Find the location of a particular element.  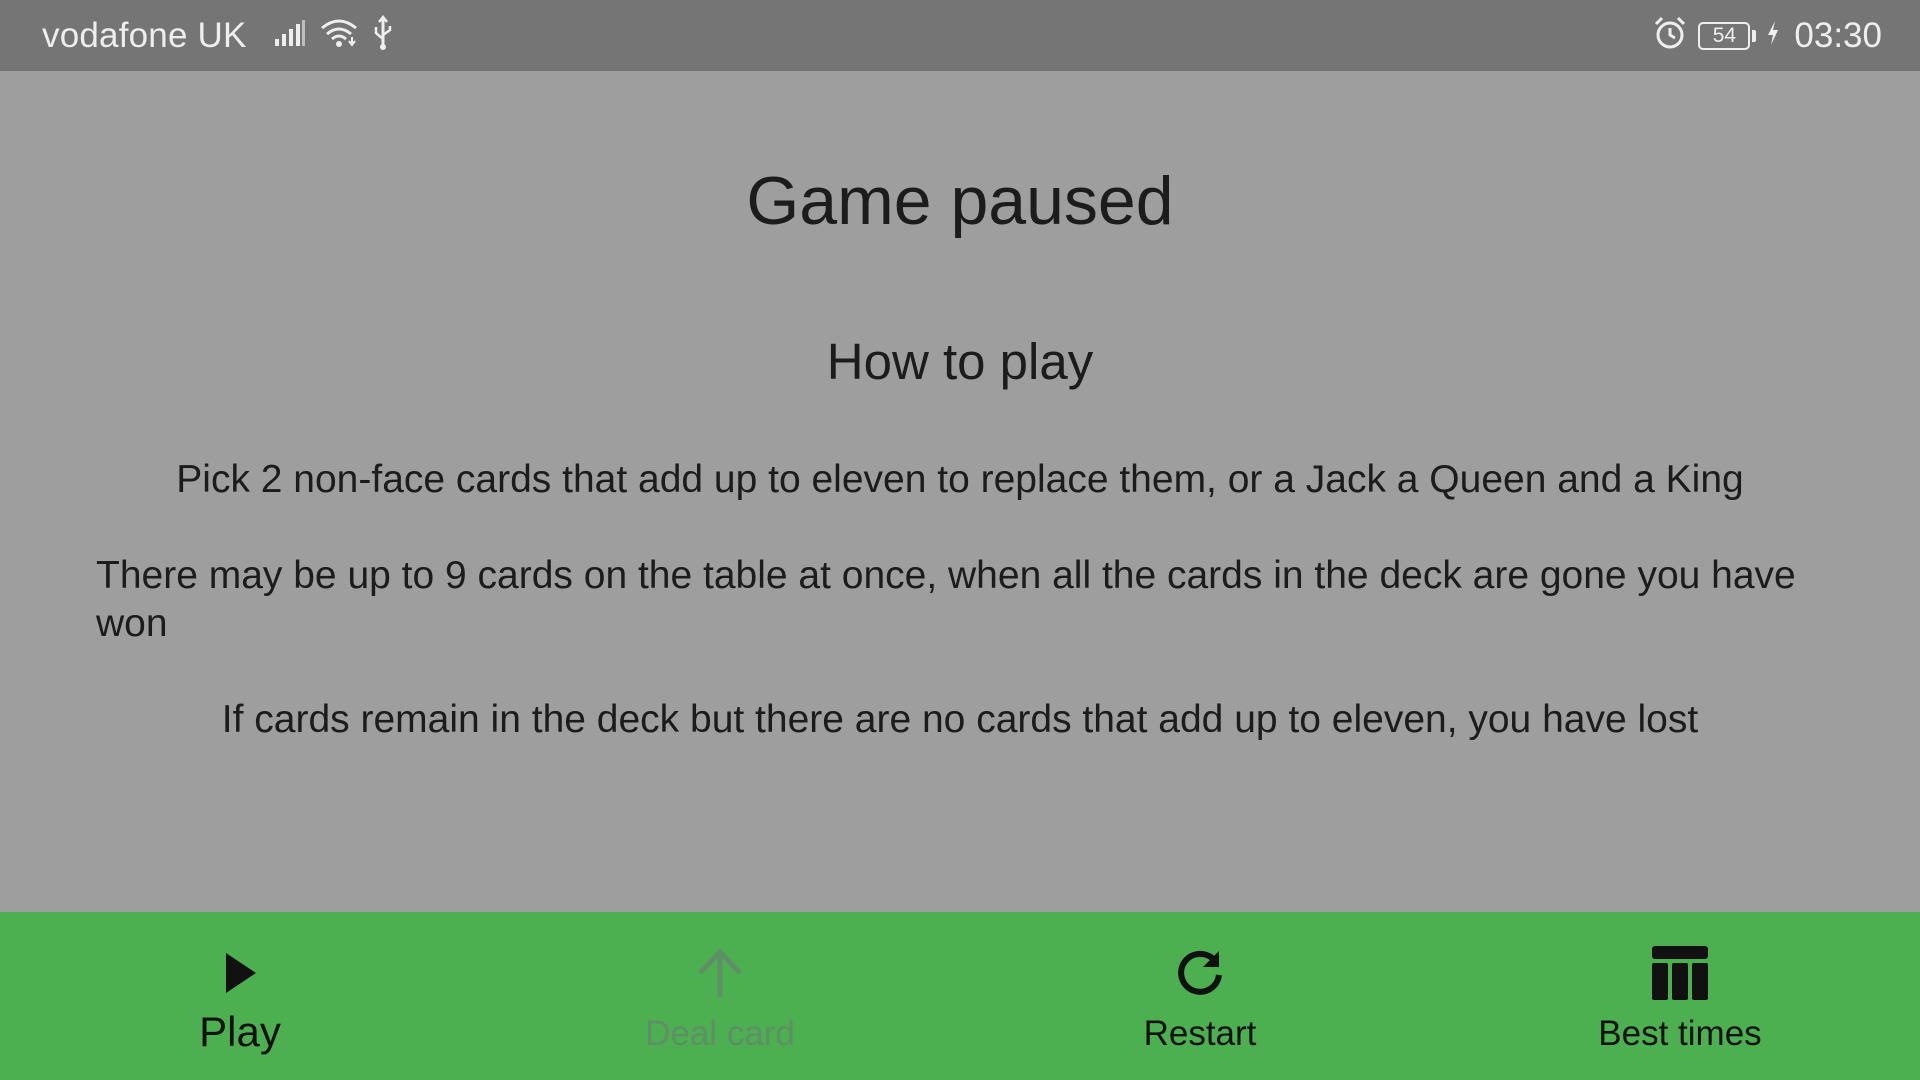

play-icon is located at coordinates (240, 973).